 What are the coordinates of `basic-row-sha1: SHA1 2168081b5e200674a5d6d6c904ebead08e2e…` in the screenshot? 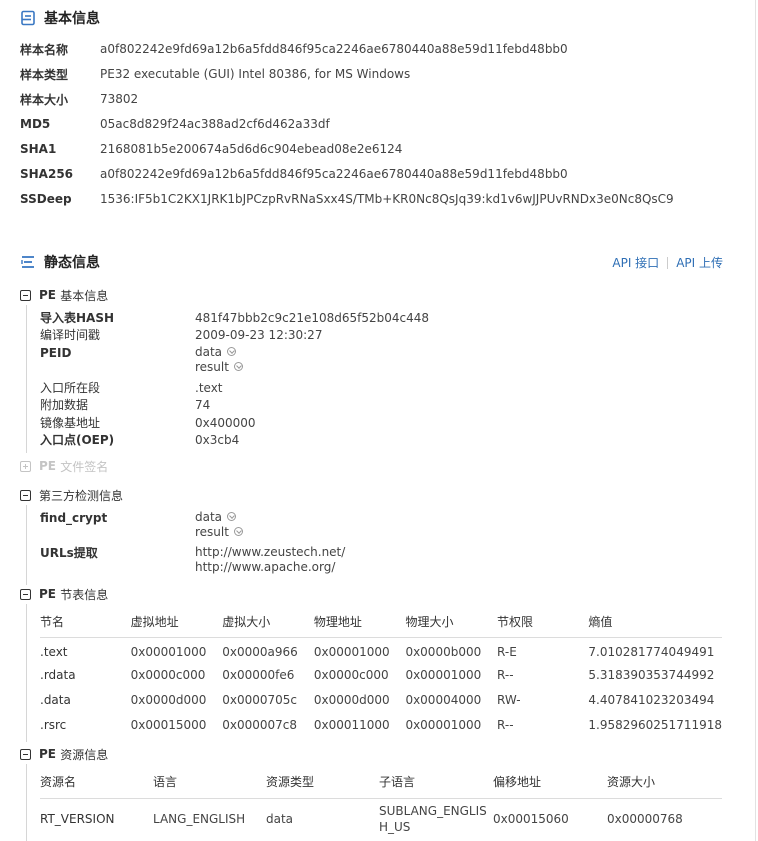 It's located at (211, 149).